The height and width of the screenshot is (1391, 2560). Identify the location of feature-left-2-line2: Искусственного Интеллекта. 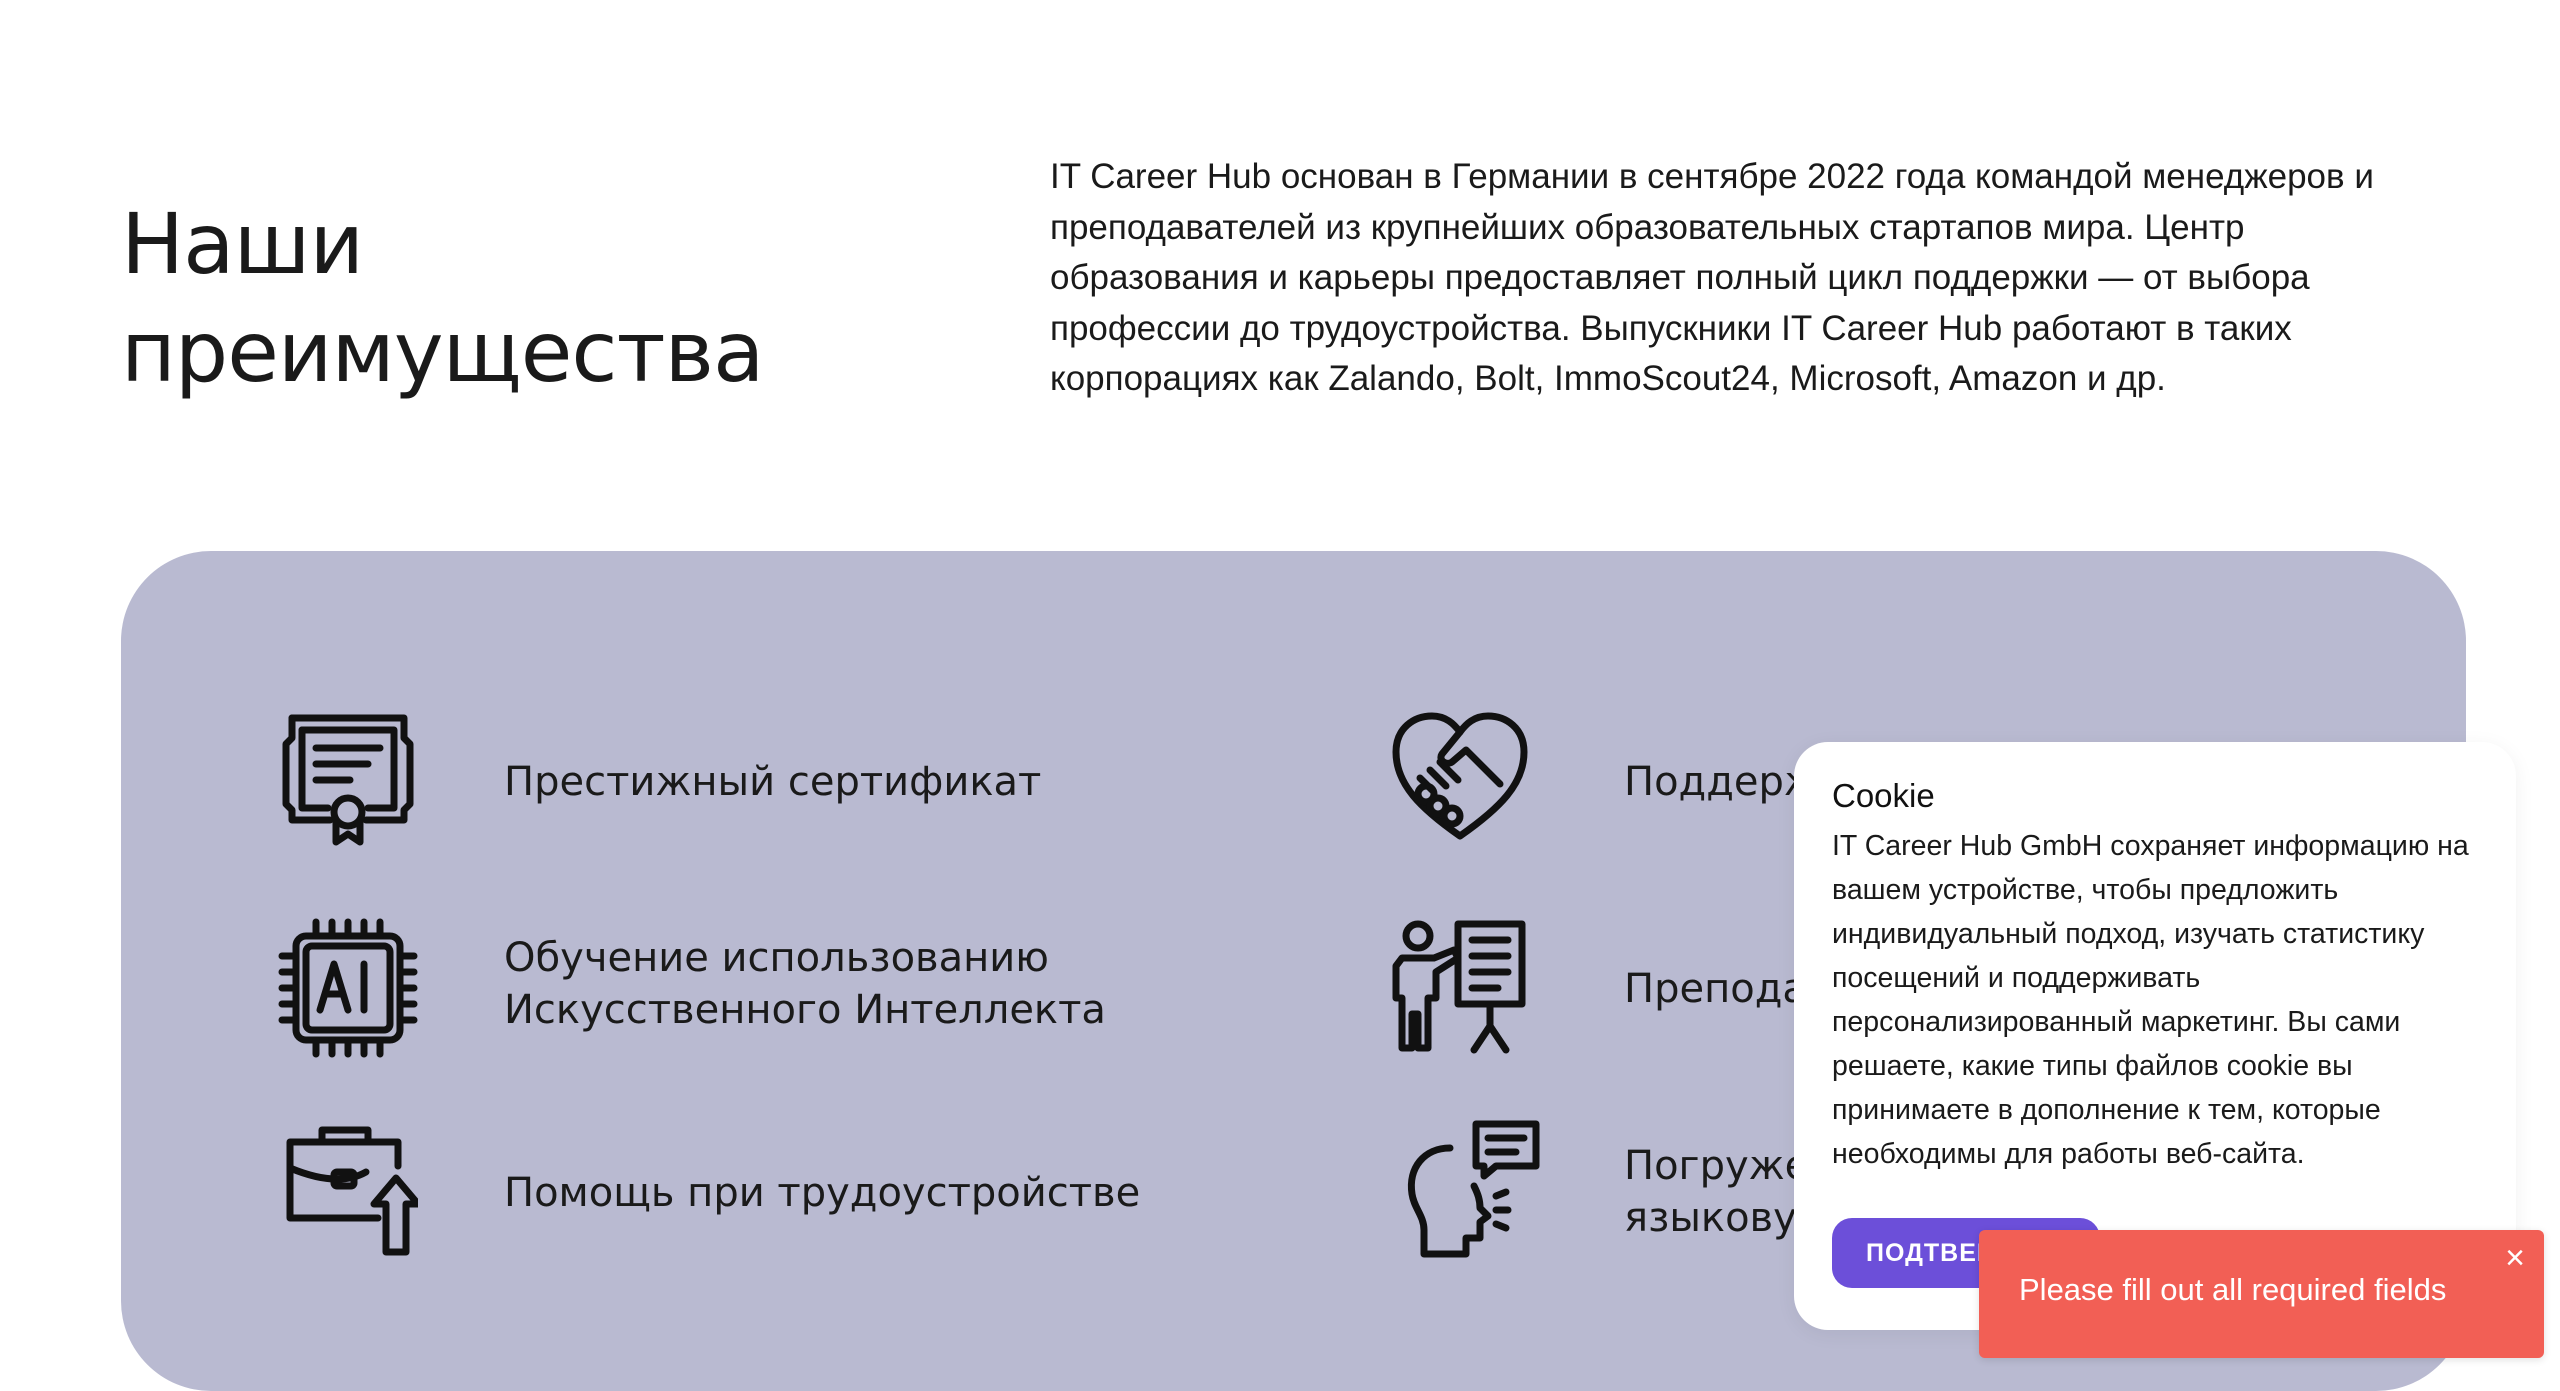
(805, 1010).